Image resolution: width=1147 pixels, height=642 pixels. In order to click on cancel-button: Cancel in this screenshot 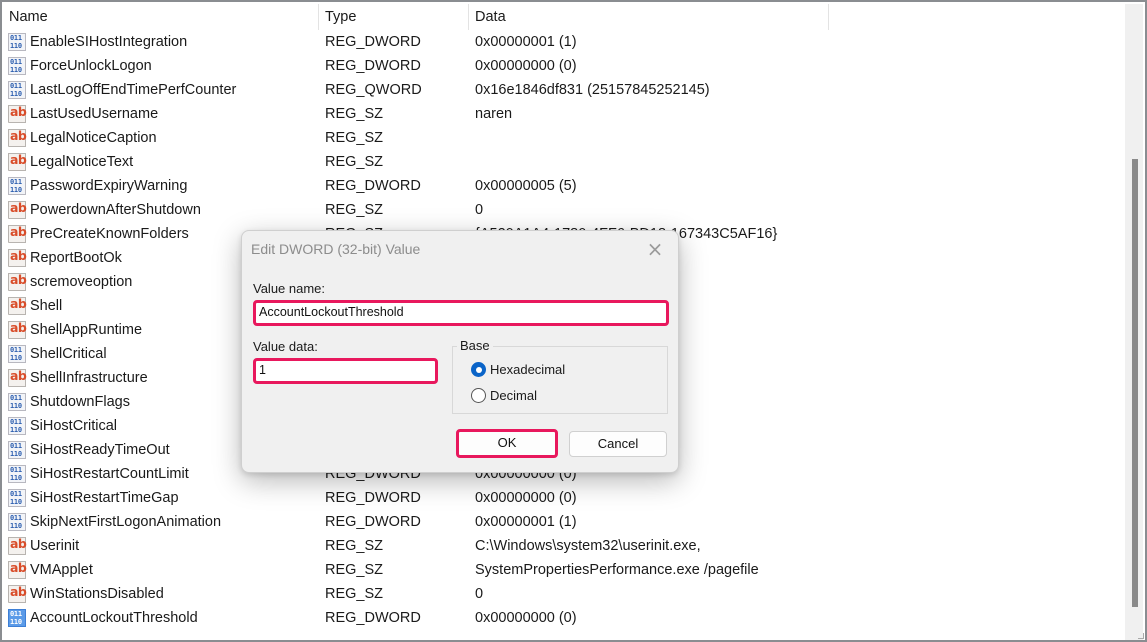, I will do `click(618, 444)`.